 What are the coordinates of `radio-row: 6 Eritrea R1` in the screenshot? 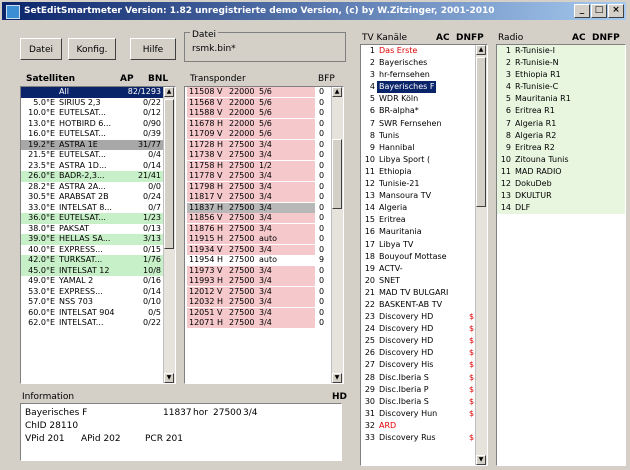 It's located at (561, 111).